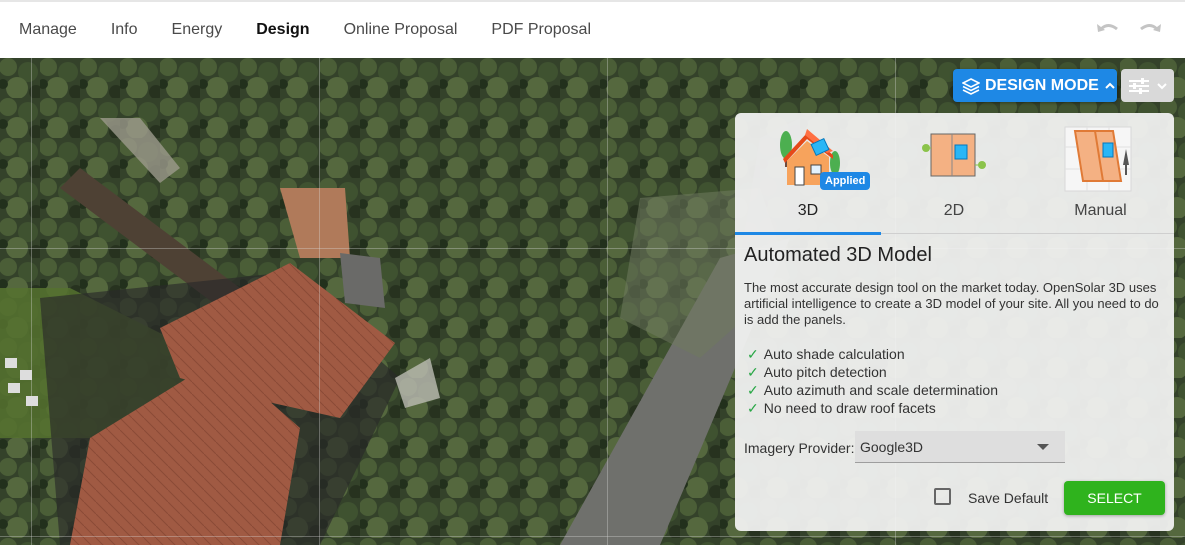 The height and width of the screenshot is (545, 1185). I want to click on dropdown-arrow-icon, so click(1043, 447).